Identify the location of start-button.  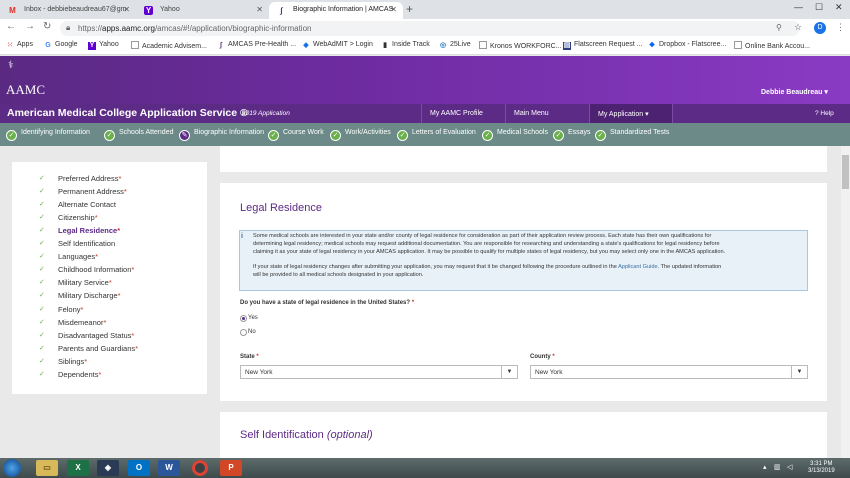
(12, 468).